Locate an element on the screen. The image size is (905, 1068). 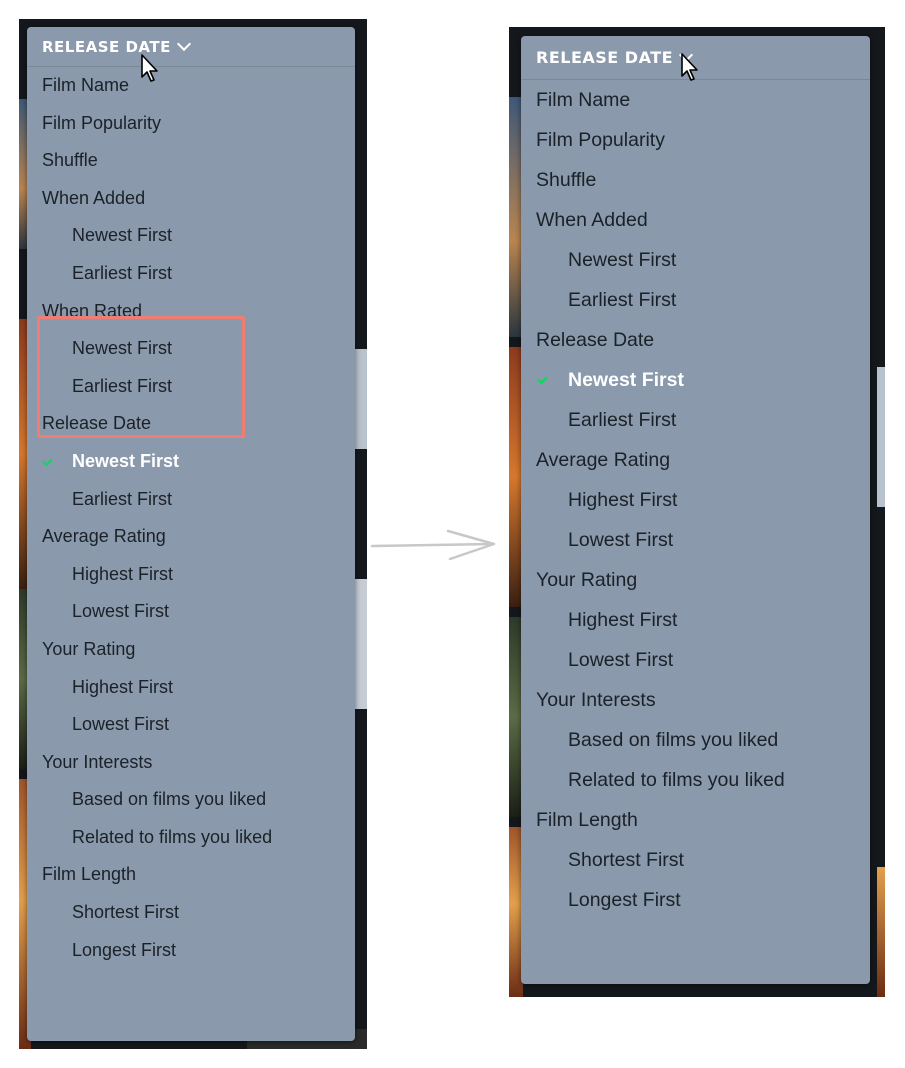
sort-dropdown-label: RELEASE DATE is located at coordinates (605, 57).